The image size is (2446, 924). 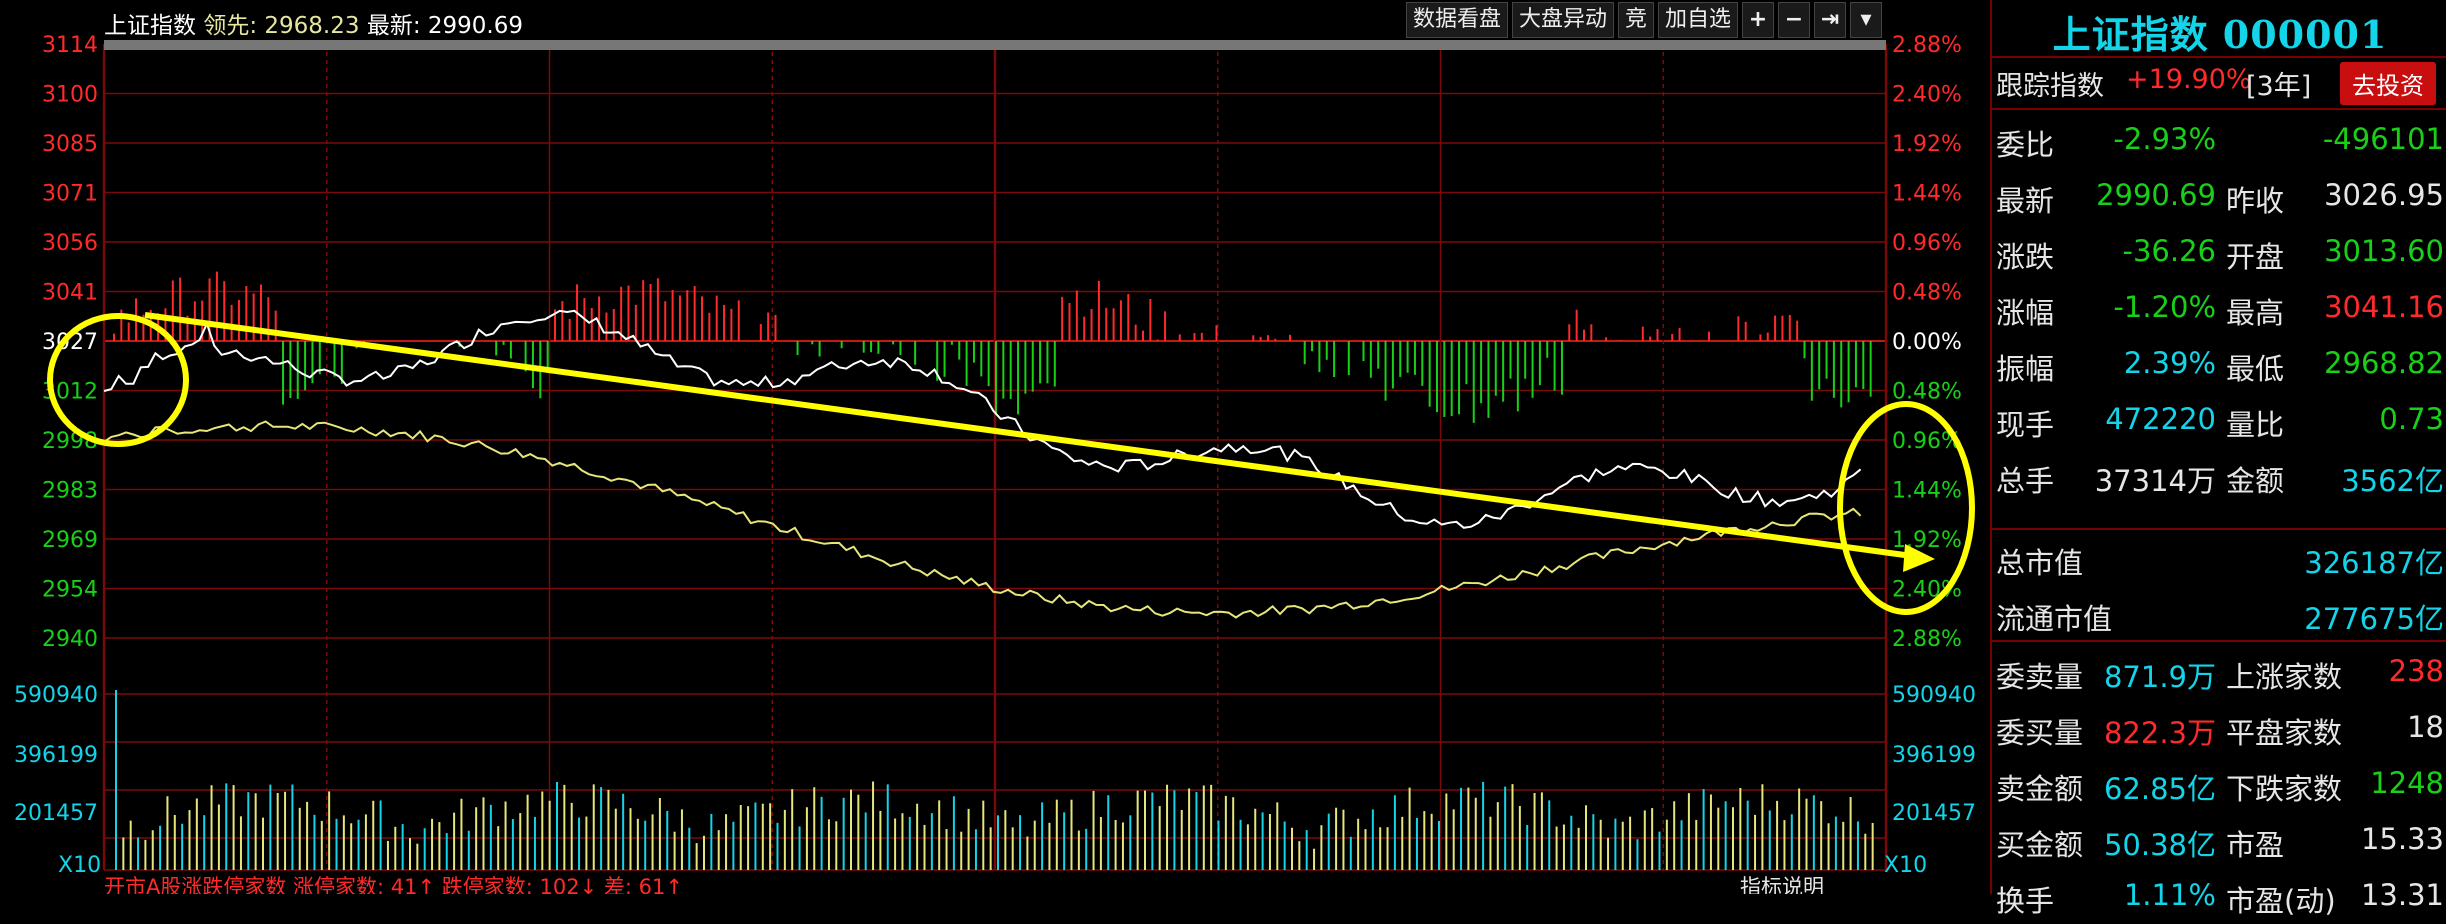 What do you see at coordinates (2255, 845) in the screenshot?
I see `order-label-2: 市盈` at bounding box center [2255, 845].